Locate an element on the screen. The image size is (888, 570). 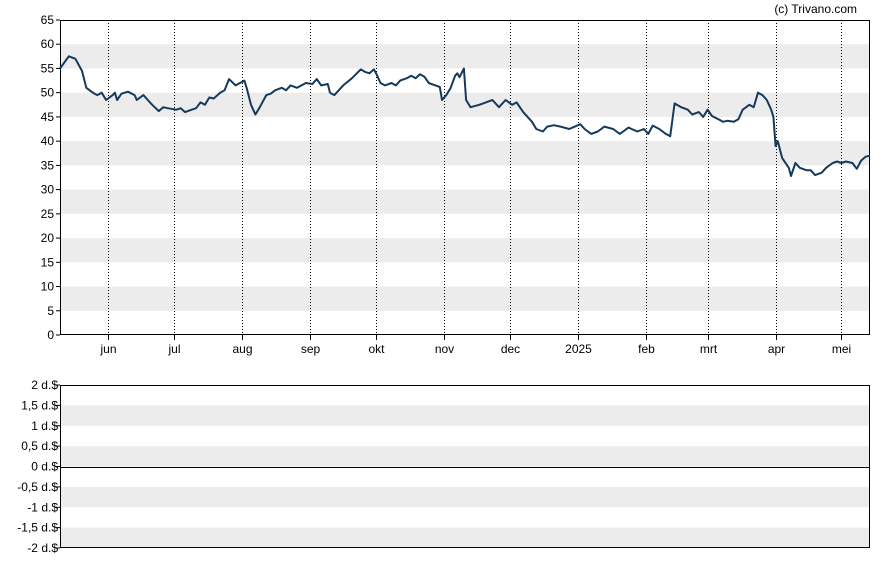
y-tick-label: 50 is located at coordinates (48, 93).